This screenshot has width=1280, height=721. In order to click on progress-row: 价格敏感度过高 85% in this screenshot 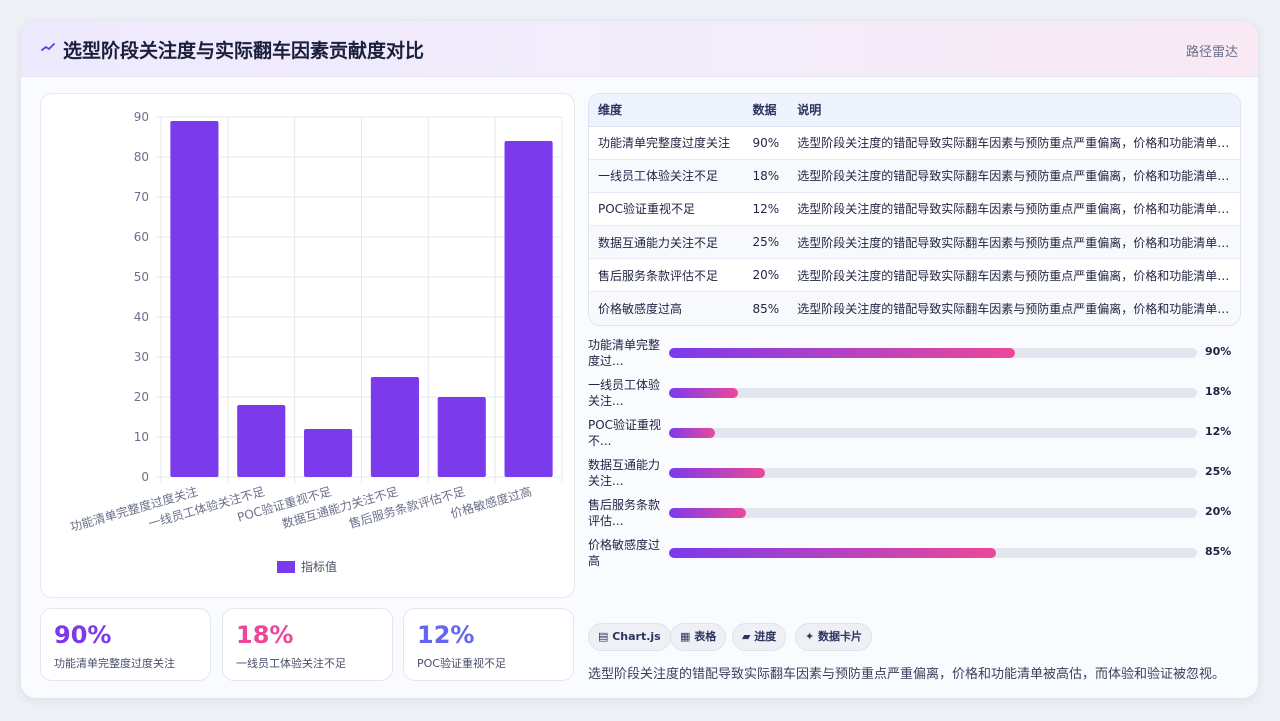, I will do `click(914, 555)`.